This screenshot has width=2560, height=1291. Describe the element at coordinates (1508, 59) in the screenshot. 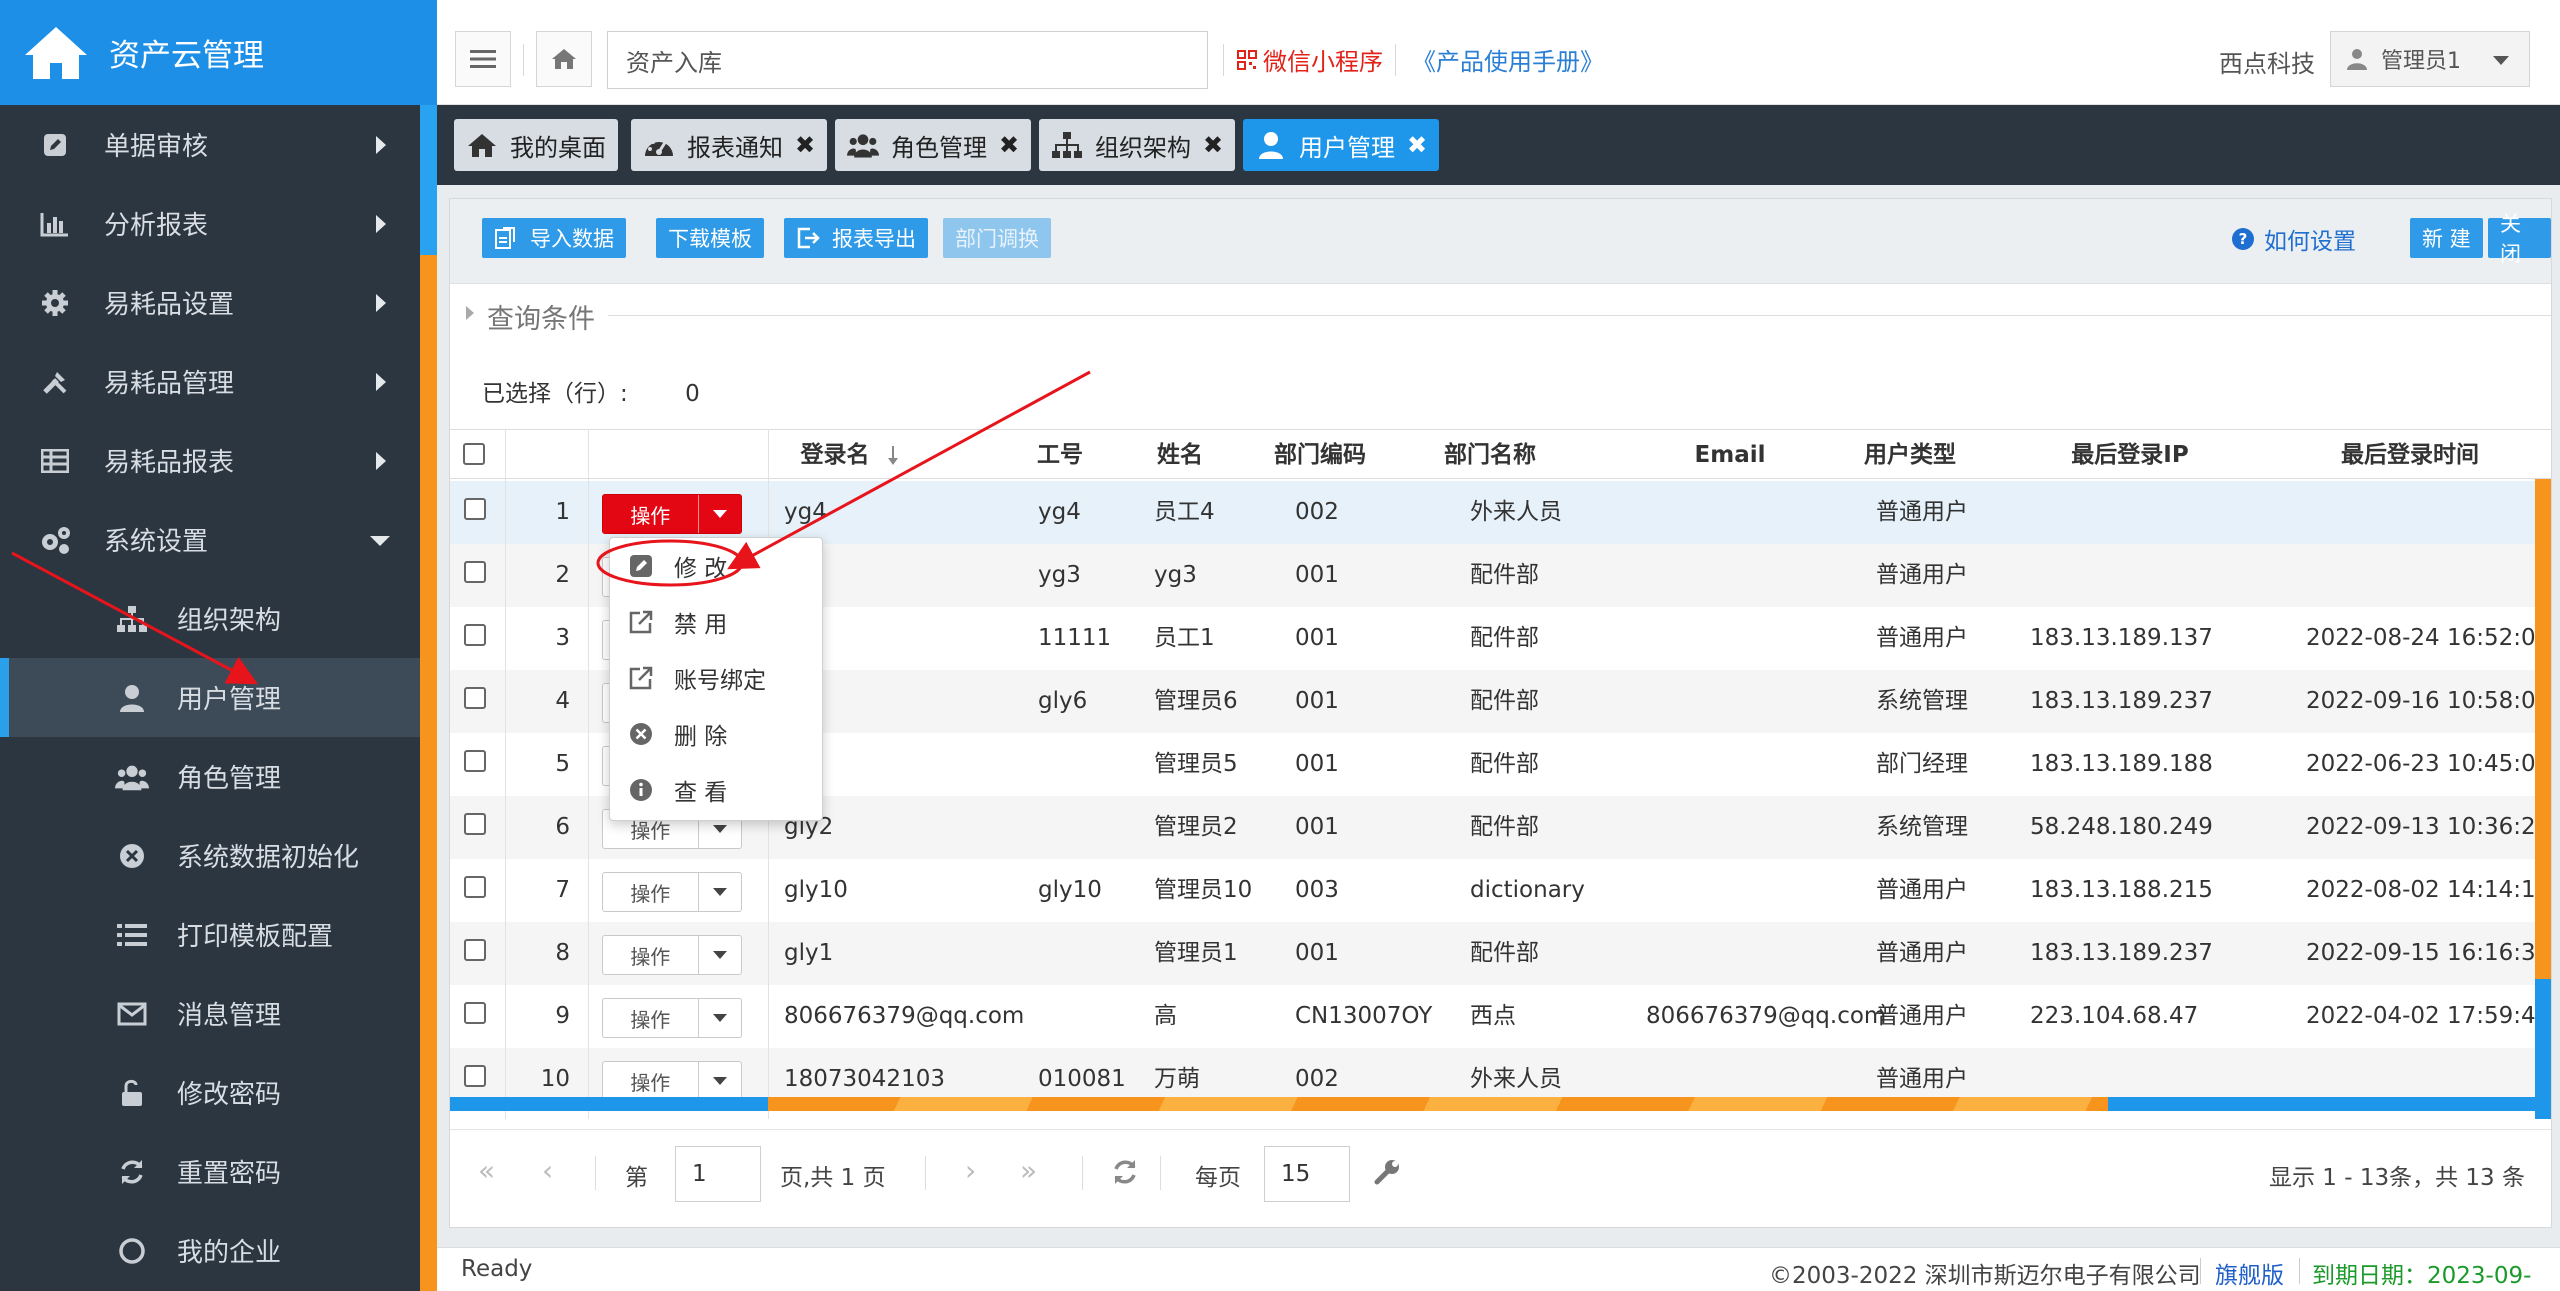

I see `product-manual-link: 《产品使用手册》` at that location.